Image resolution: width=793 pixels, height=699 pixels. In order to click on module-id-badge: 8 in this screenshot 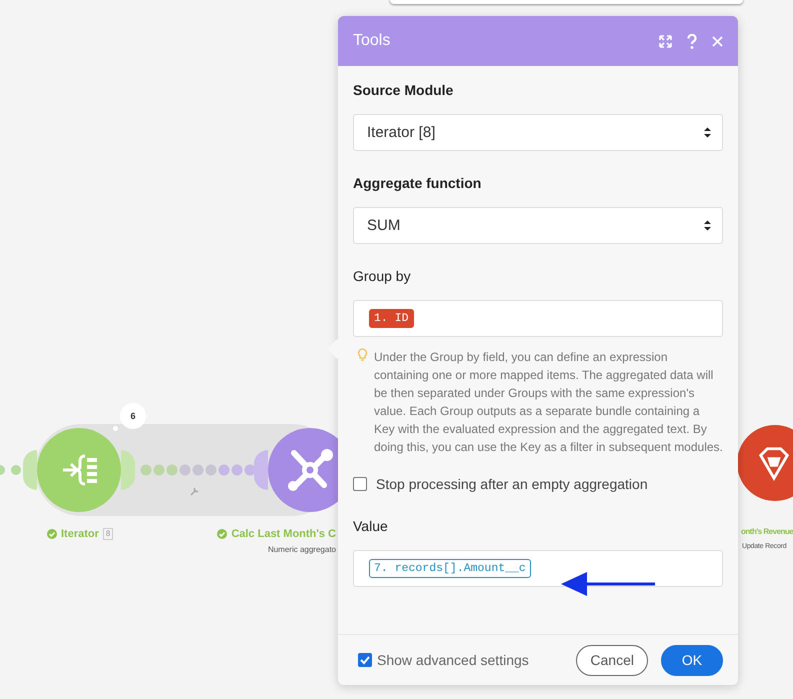, I will do `click(108, 534)`.